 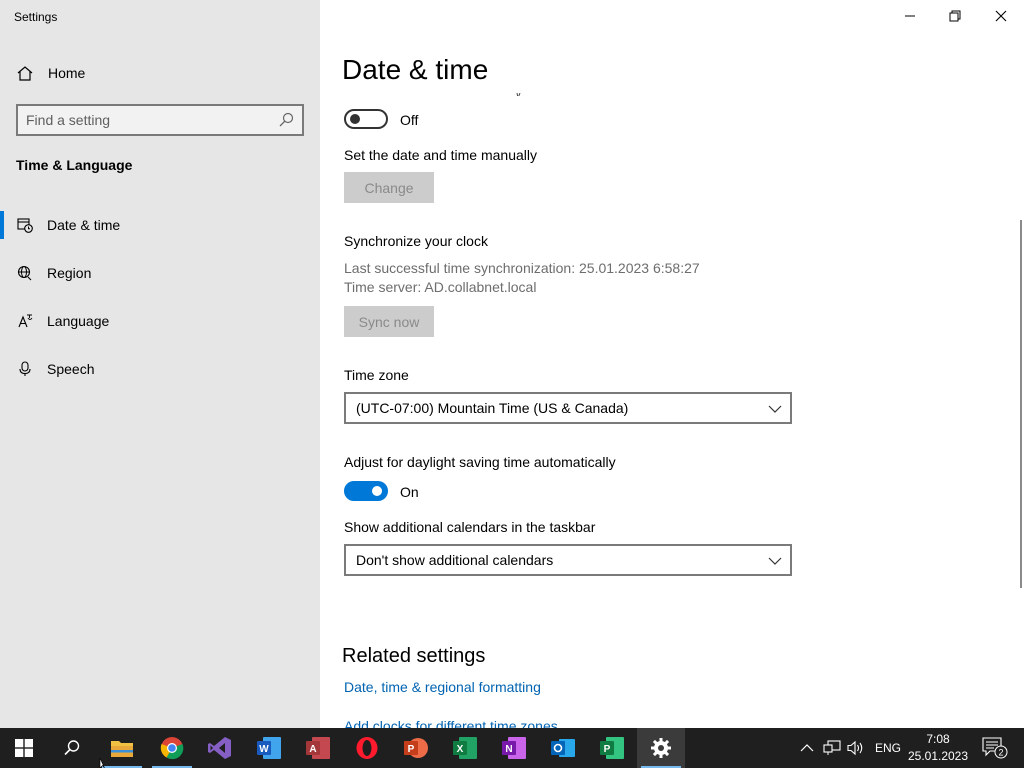 I want to click on clock-date: 25.01.2023, so click(x=938, y=756).